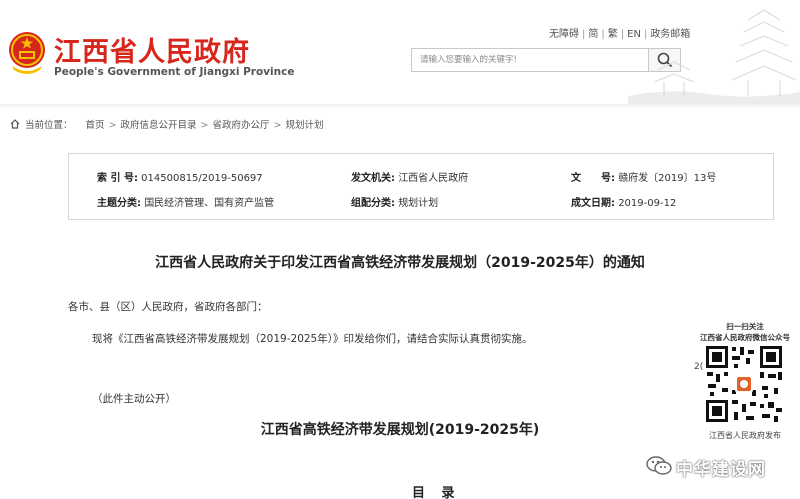 The height and width of the screenshot is (499, 800). I want to click on meta-docno: 文 号: 赣府发〔2019〕13号, so click(643, 176).